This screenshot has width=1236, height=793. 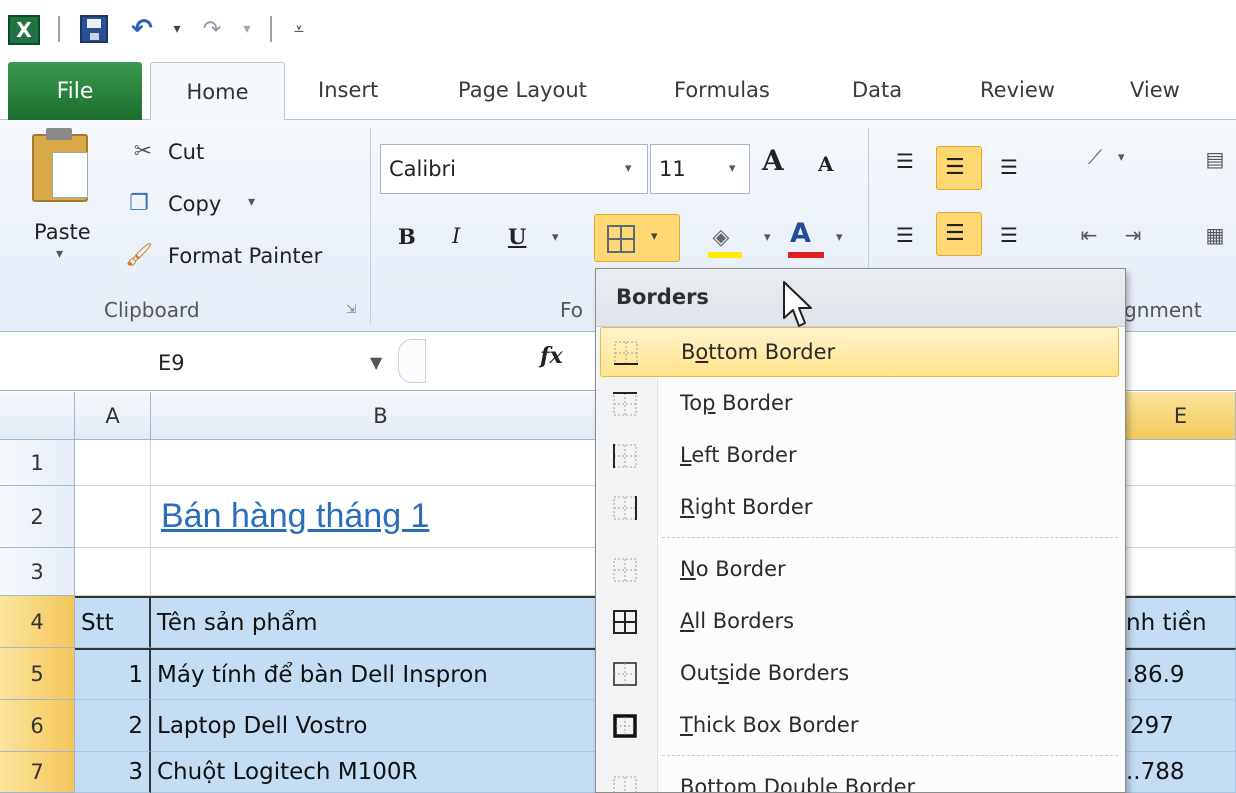 I want to click on formula-bar-resize-handle, so click(x=412, y=361).